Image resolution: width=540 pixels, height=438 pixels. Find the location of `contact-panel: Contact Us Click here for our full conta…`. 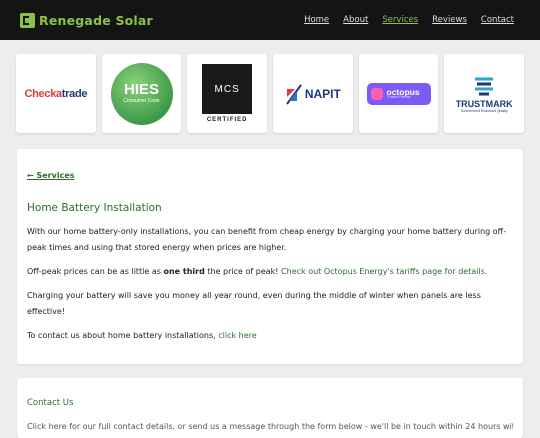

contact-panel: Contact Us Click here for our full conta… is located at coordinates (270, 408).